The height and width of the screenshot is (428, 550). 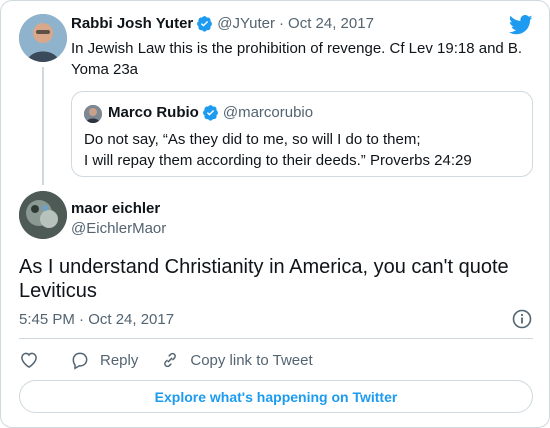 I want to click on author-name: maor eichler, so click(x=115, y=208).